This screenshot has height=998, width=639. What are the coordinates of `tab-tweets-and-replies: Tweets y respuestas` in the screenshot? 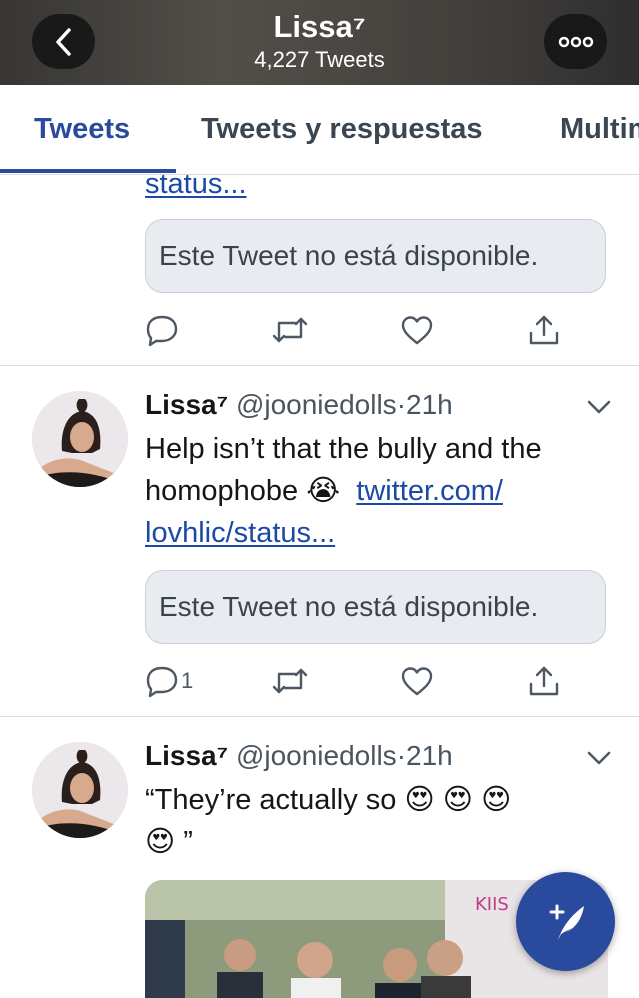 It's located at (342, 129).